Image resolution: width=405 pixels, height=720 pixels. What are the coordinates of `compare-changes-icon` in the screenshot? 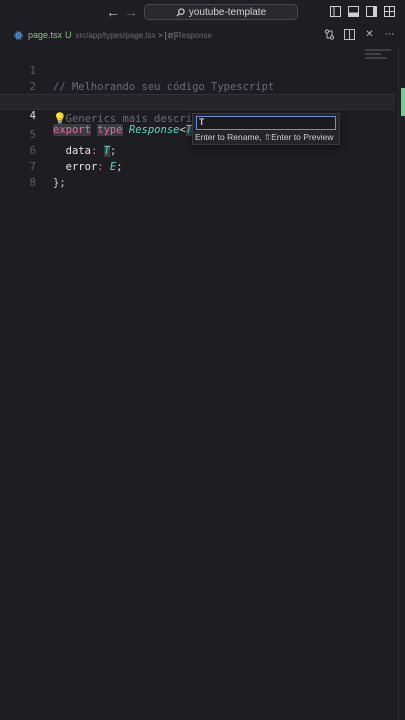 It's located at (329, 34).